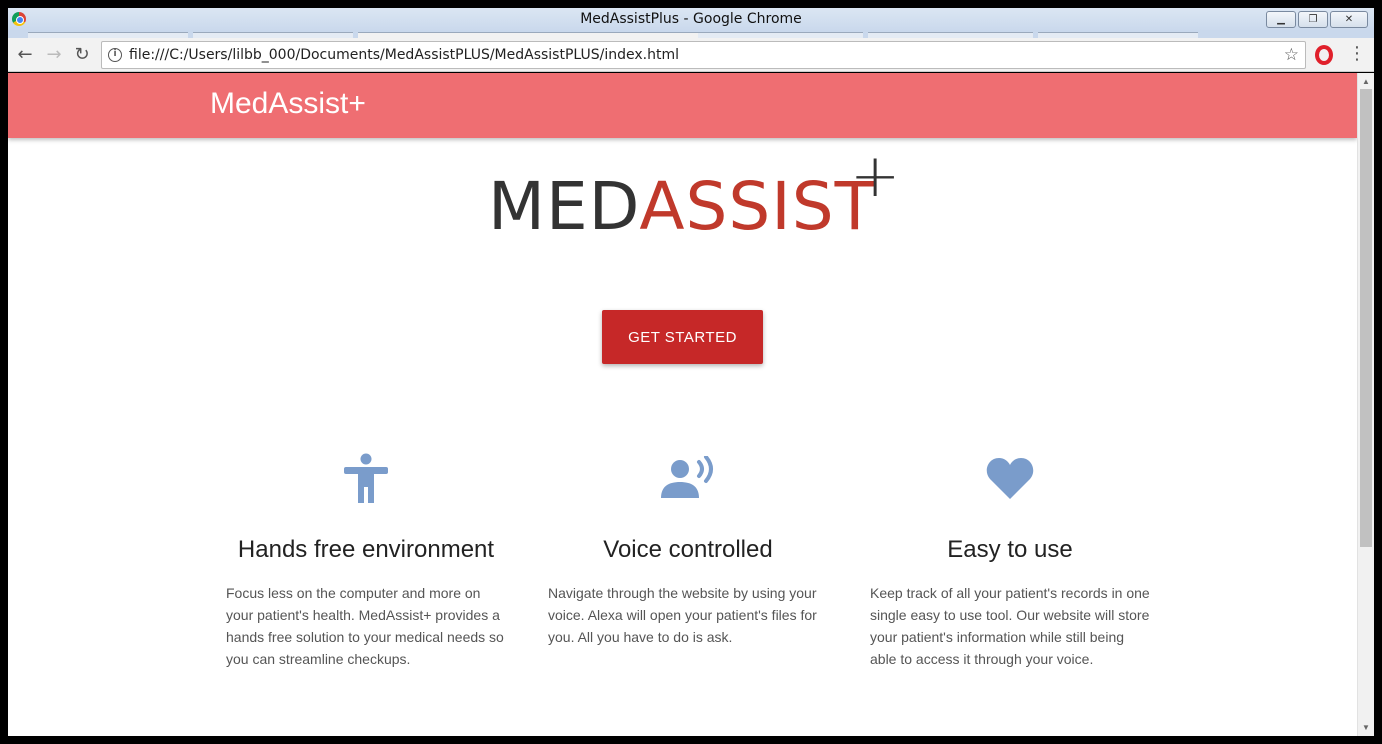  What do you see at coordinates (366, 549) in the screenshot?
I see `feature-title: Hands free environment` at bounding box center [366, 549].